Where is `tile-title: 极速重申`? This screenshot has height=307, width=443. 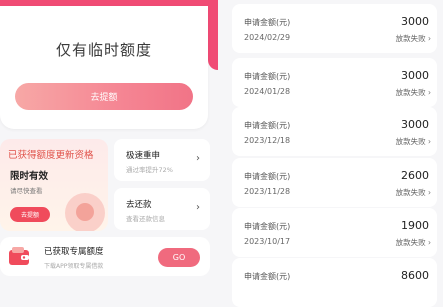 tile-title: 极速重申 is located at coordinates (143, 156).